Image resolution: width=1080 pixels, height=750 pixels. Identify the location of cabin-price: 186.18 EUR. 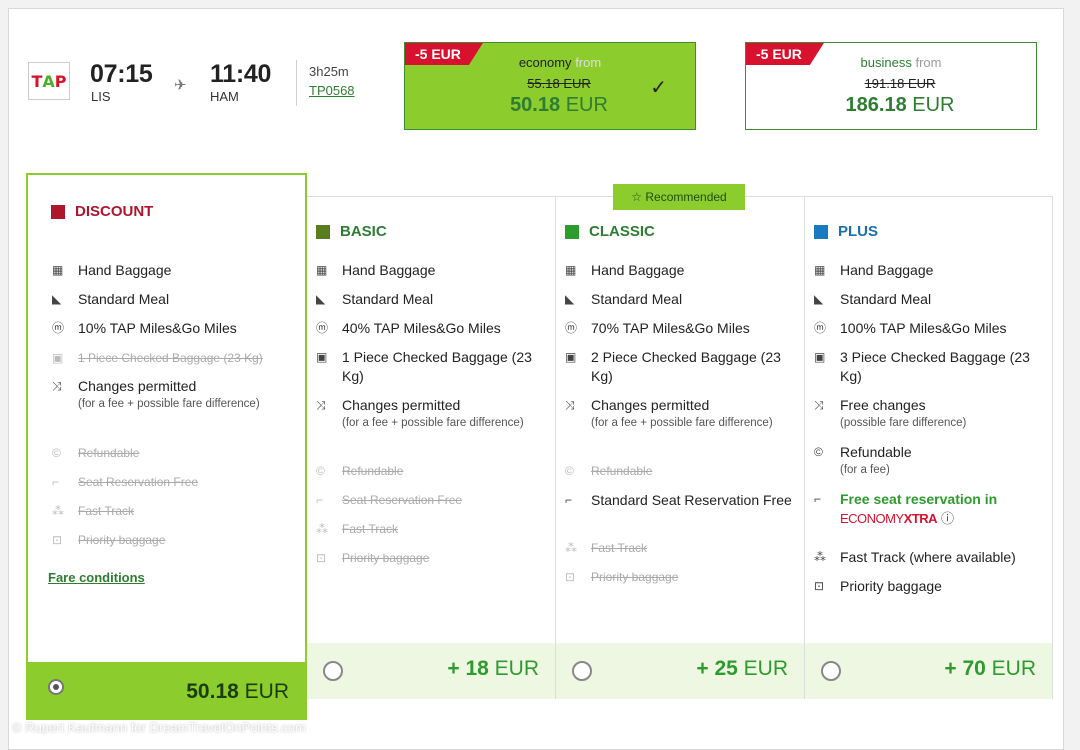
(891, 105).